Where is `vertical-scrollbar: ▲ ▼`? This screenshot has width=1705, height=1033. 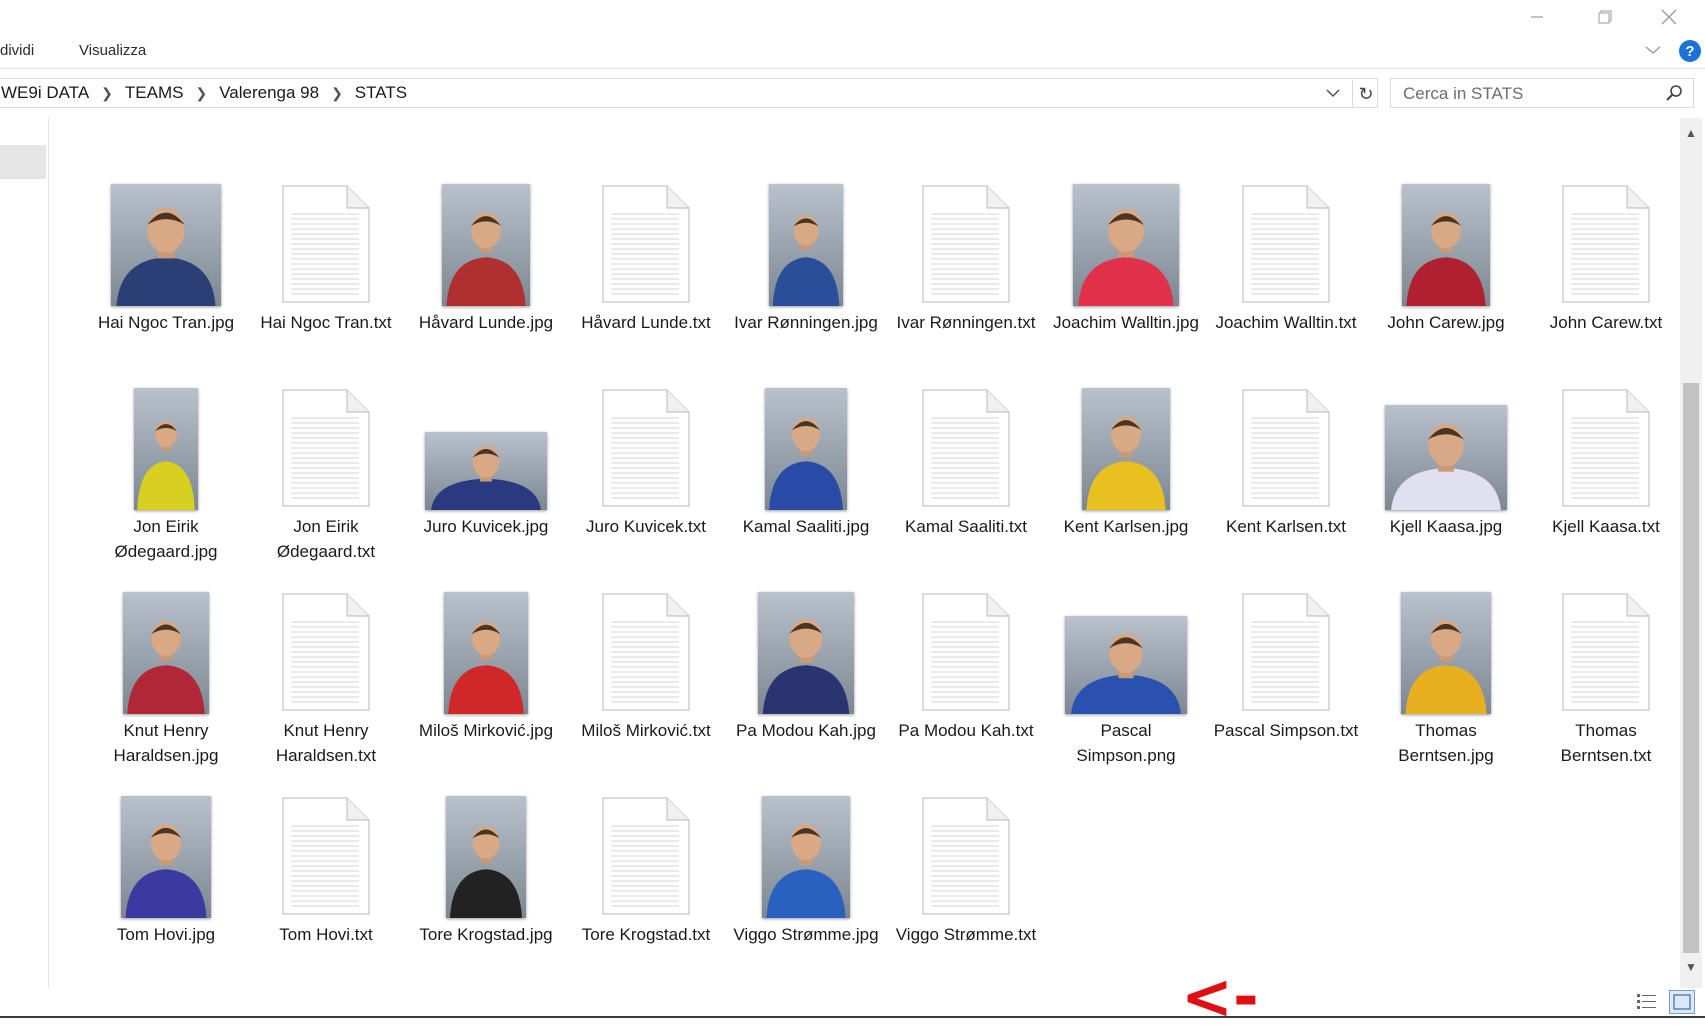
vertical-scrollbar: ▲ ▼ is located at coordinates (1691, 553).